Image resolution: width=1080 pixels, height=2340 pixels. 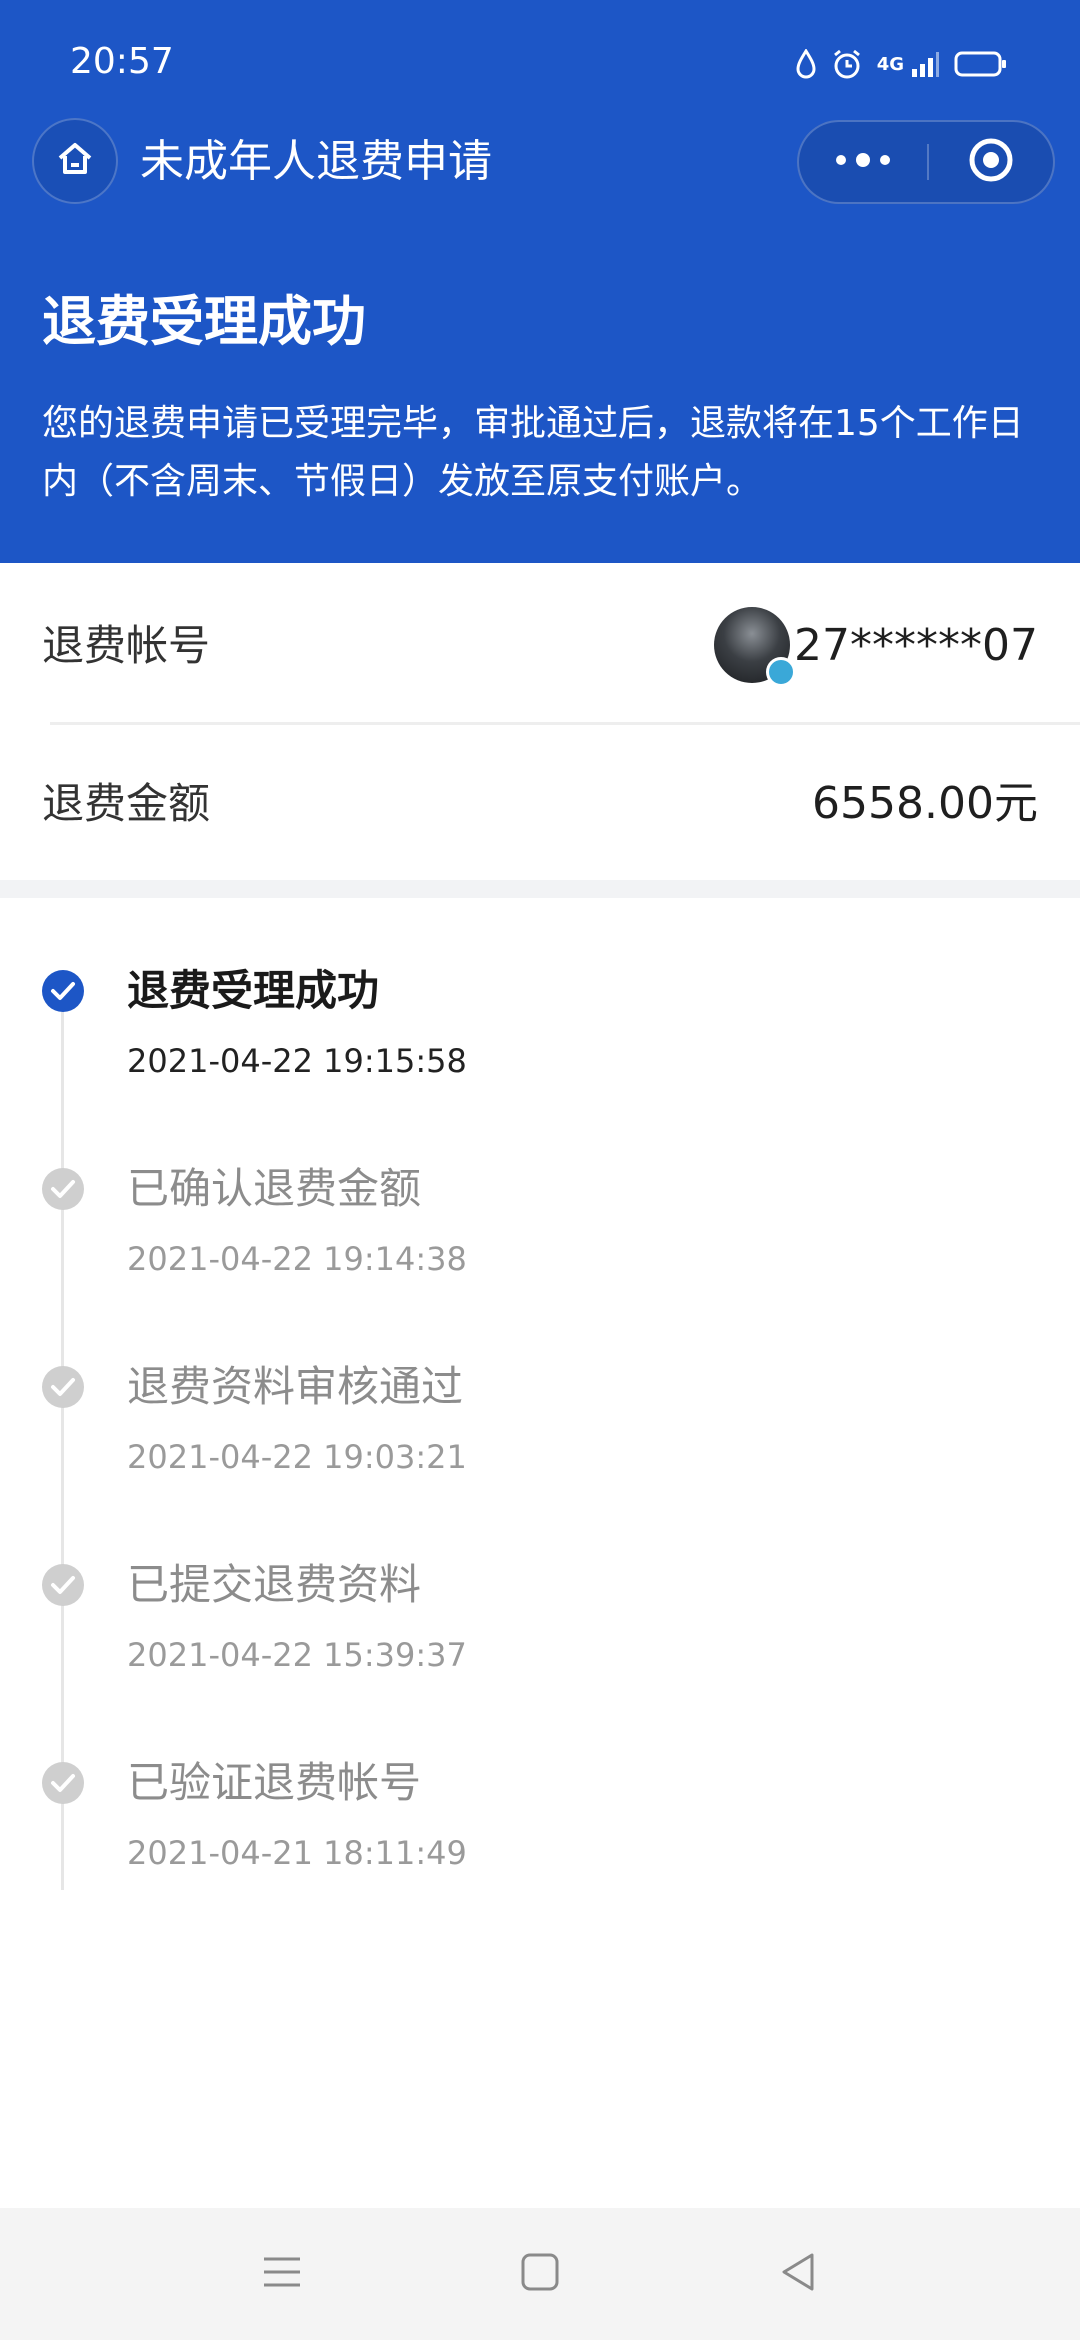 I want to click on home-button, so click(x=75, y=161).